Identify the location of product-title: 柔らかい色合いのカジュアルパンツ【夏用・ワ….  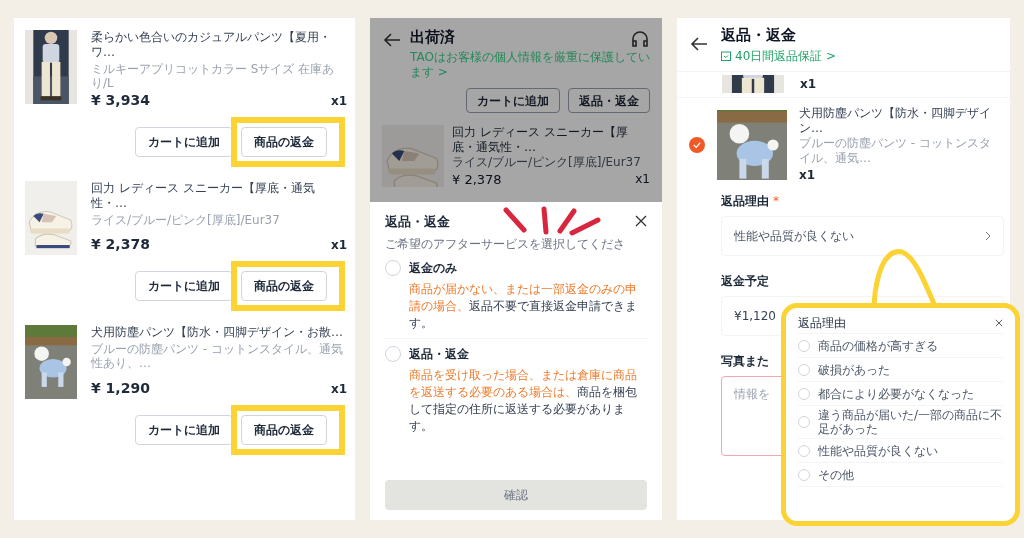
(211, 45).